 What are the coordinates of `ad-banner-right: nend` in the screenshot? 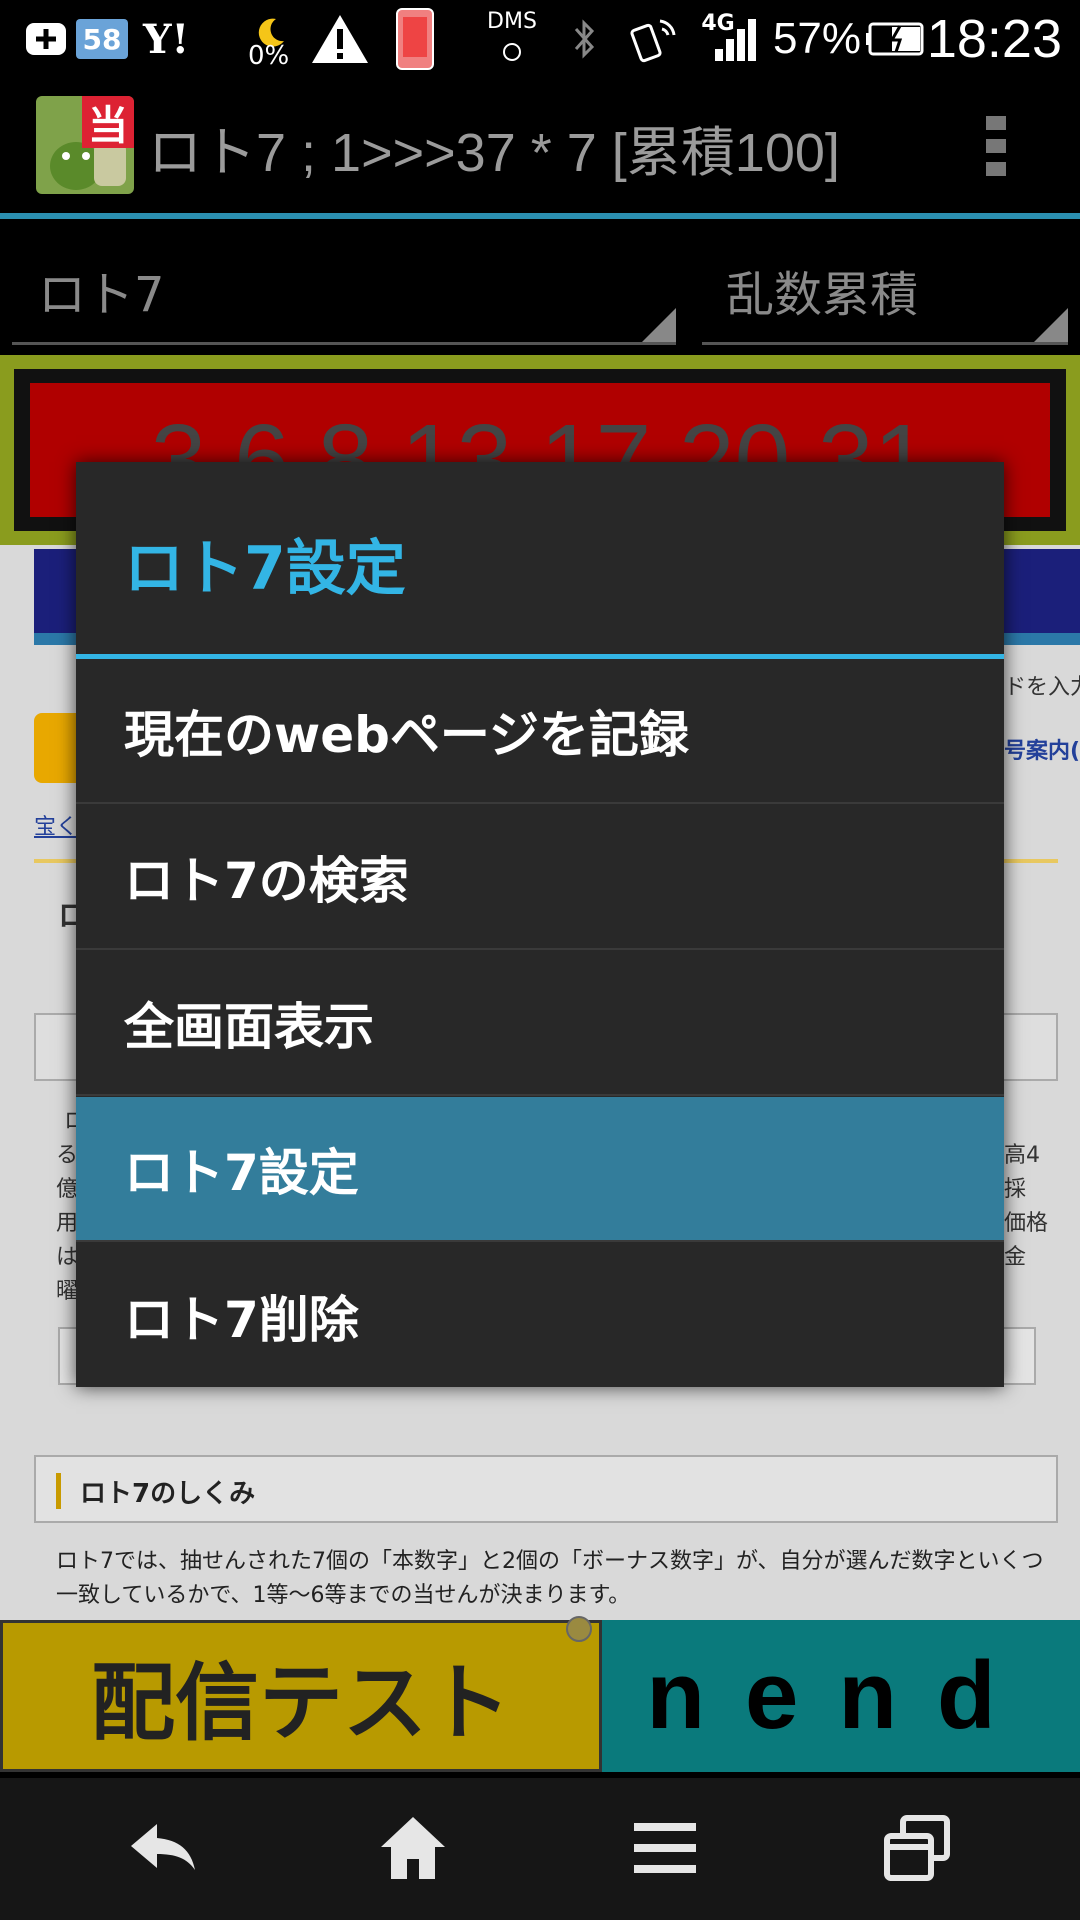 It's located at (841, 1696).